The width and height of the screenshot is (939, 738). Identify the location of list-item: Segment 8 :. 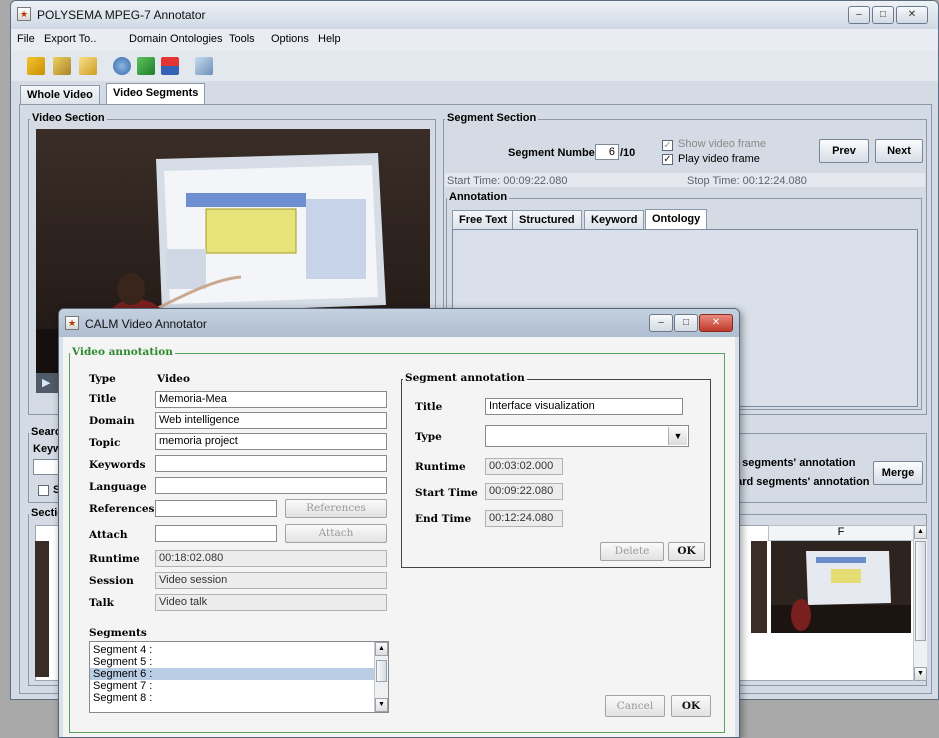
(239, 698).